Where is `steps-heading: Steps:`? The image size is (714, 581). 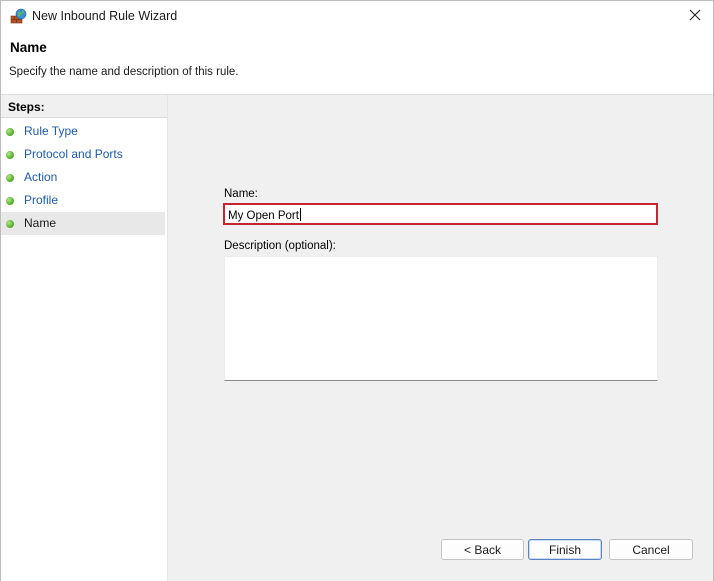 steps-heading: Steps: is located at coordinates (84, 106).